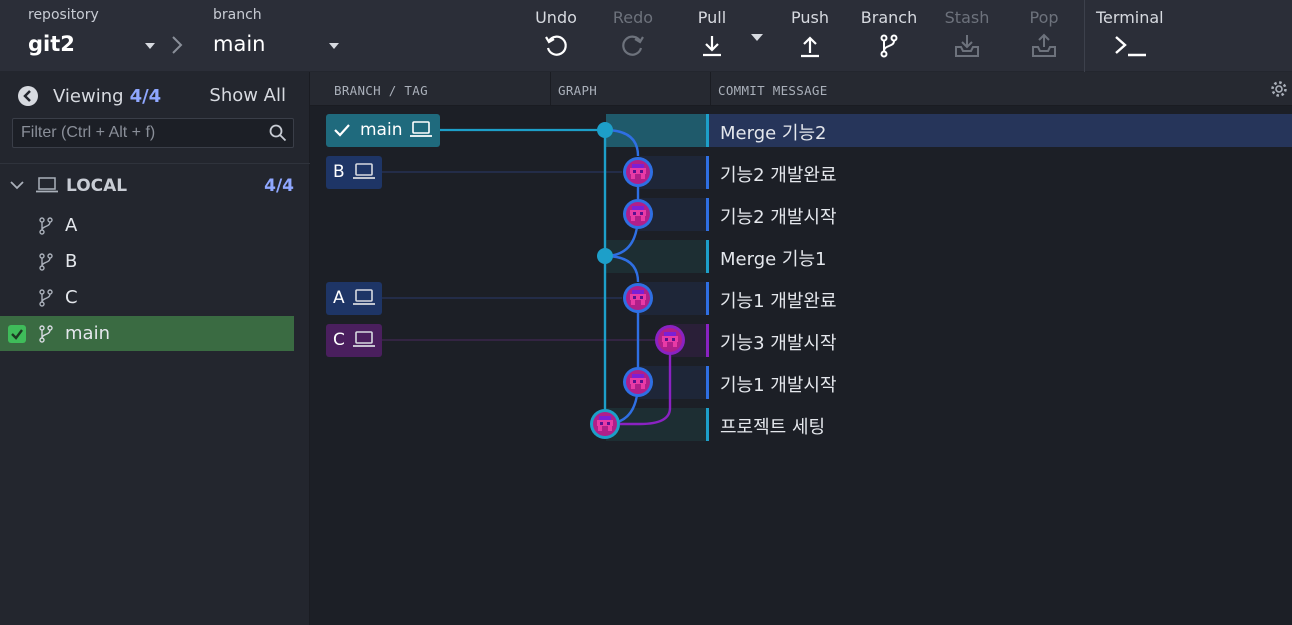 Image resolution: width=1292 pixels, height=625 pixels. What do you see at coordinates (155, 163) in the screenshot?
I see `sidebar-divider` at bounding box center [155, 163].